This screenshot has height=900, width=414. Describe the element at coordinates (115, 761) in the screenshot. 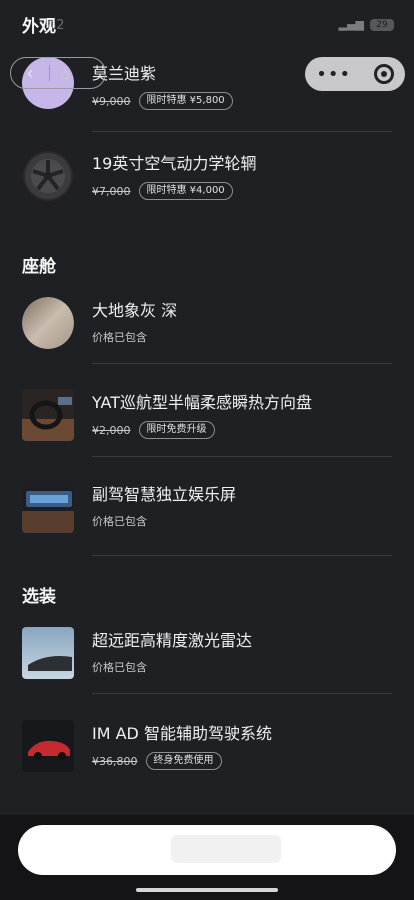

I see `original-price: ¥36,800` at that location.